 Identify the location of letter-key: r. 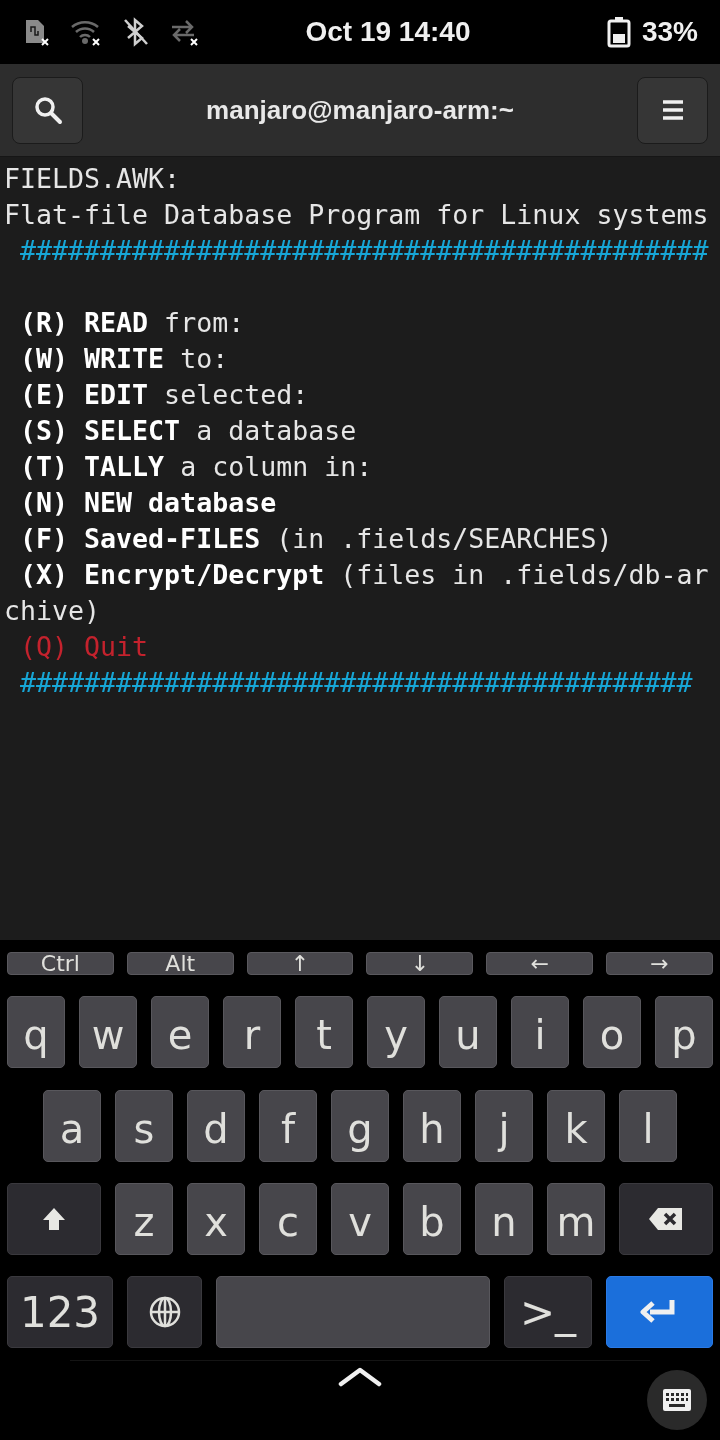
(252, 1032).